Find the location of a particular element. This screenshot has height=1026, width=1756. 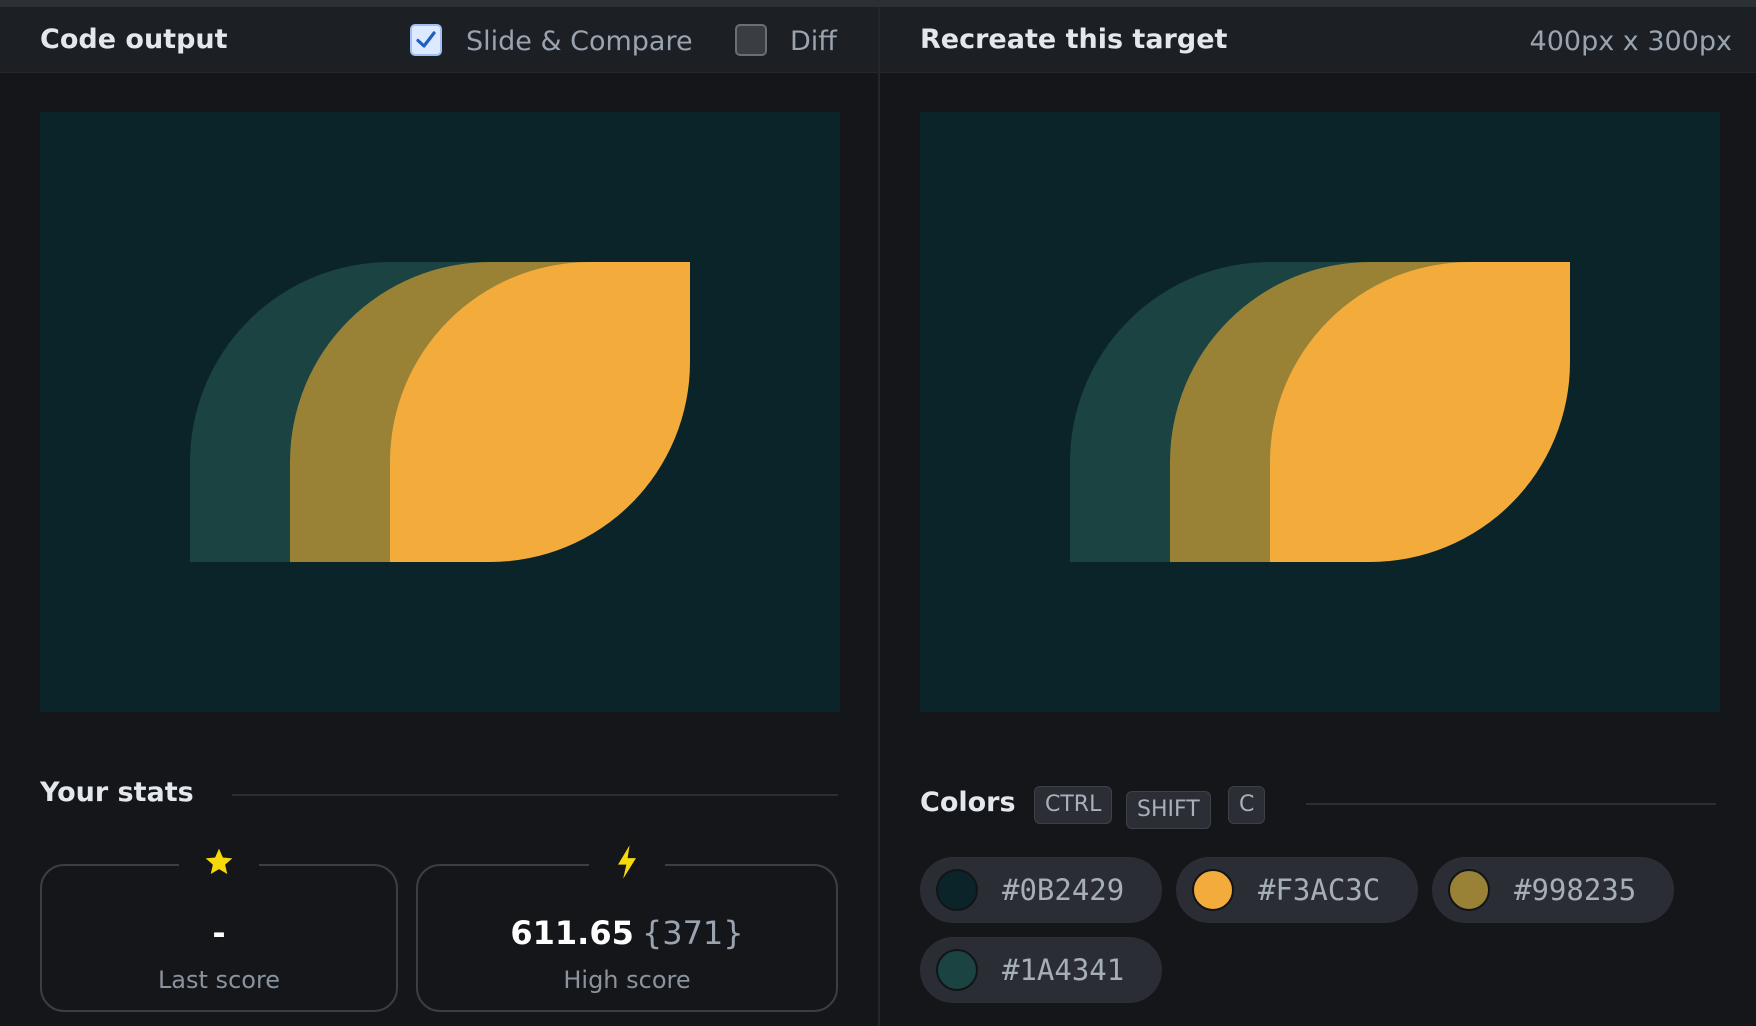

high-score-label: High score is located at coordinates (627, 980).